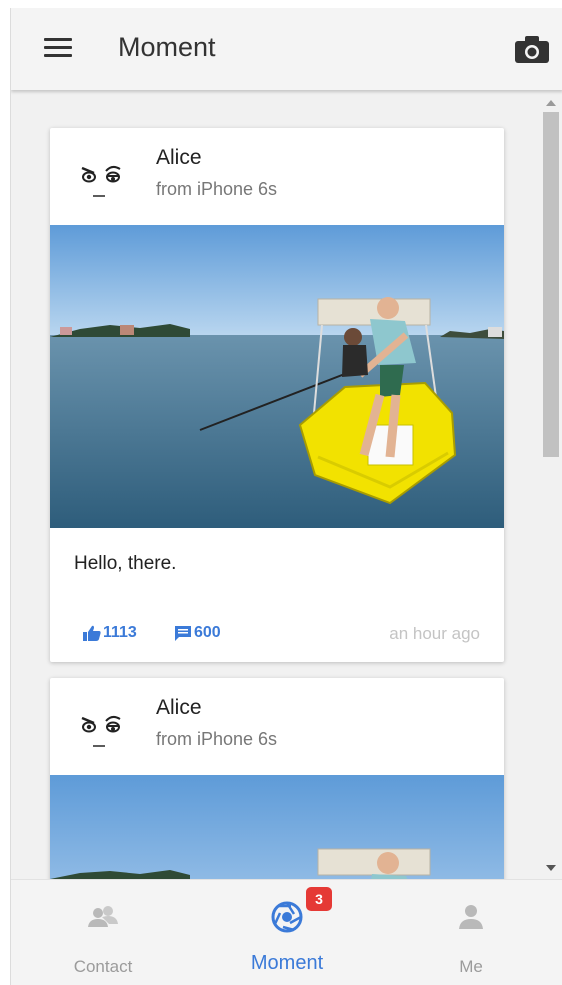 The width and height of the screenshot is (562, 985). Describe the element at coordinates (471, 917) in the screenshot. I see `person-icon` at that location.